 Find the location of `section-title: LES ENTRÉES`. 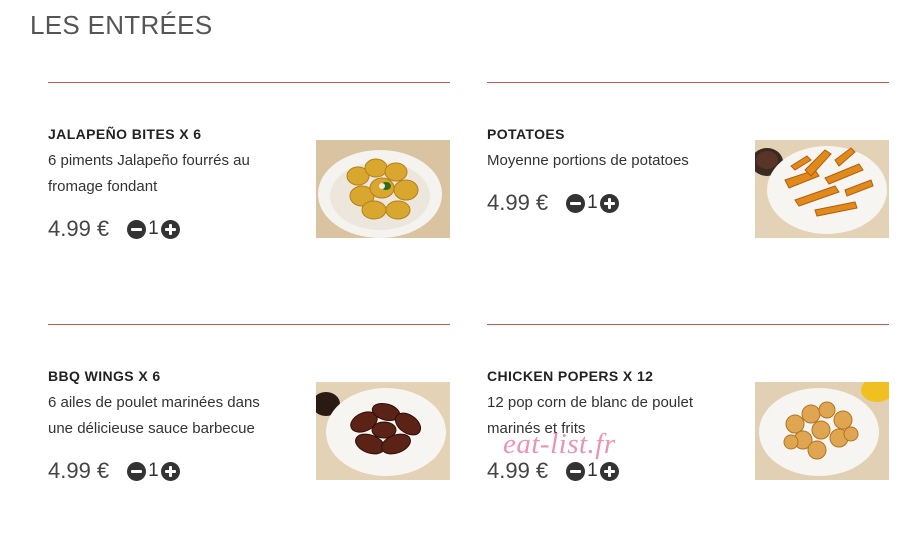

section-title: LES ENTRÉES is located at coordinates (121, 25).